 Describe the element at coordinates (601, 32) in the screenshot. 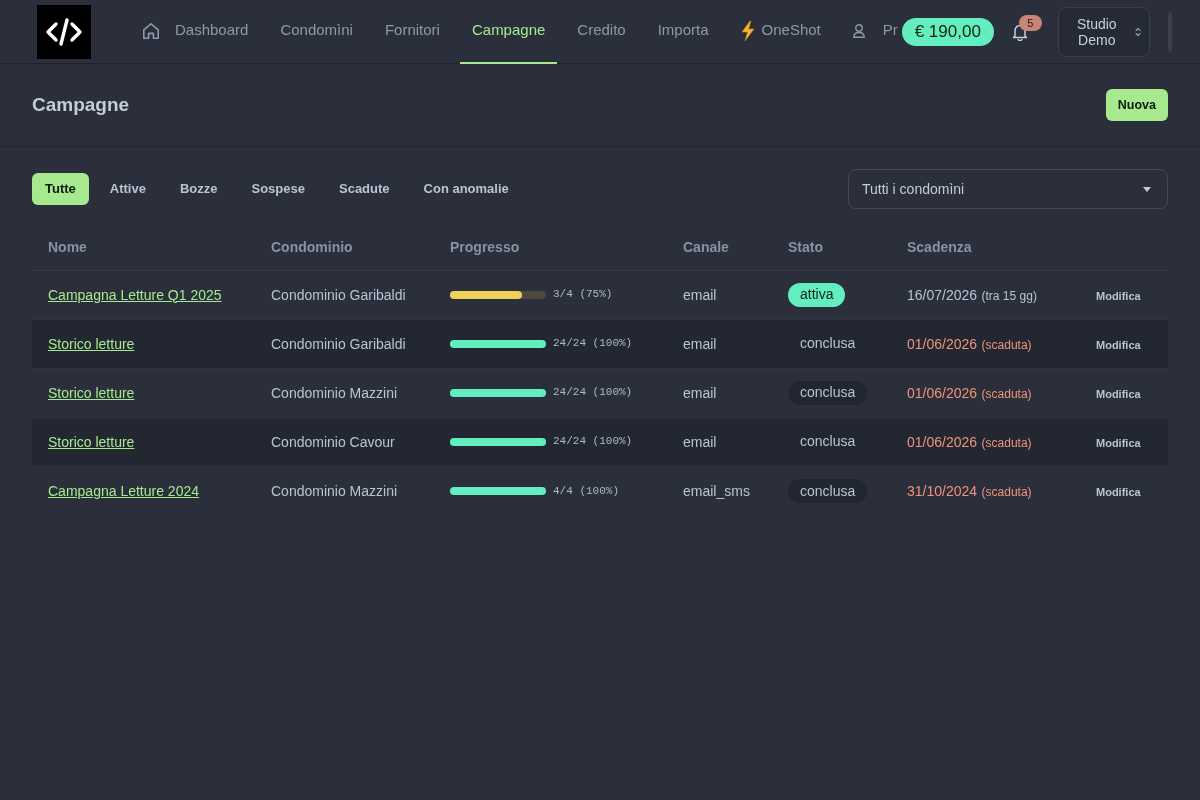

I see `nav-link: Credito` at that location.